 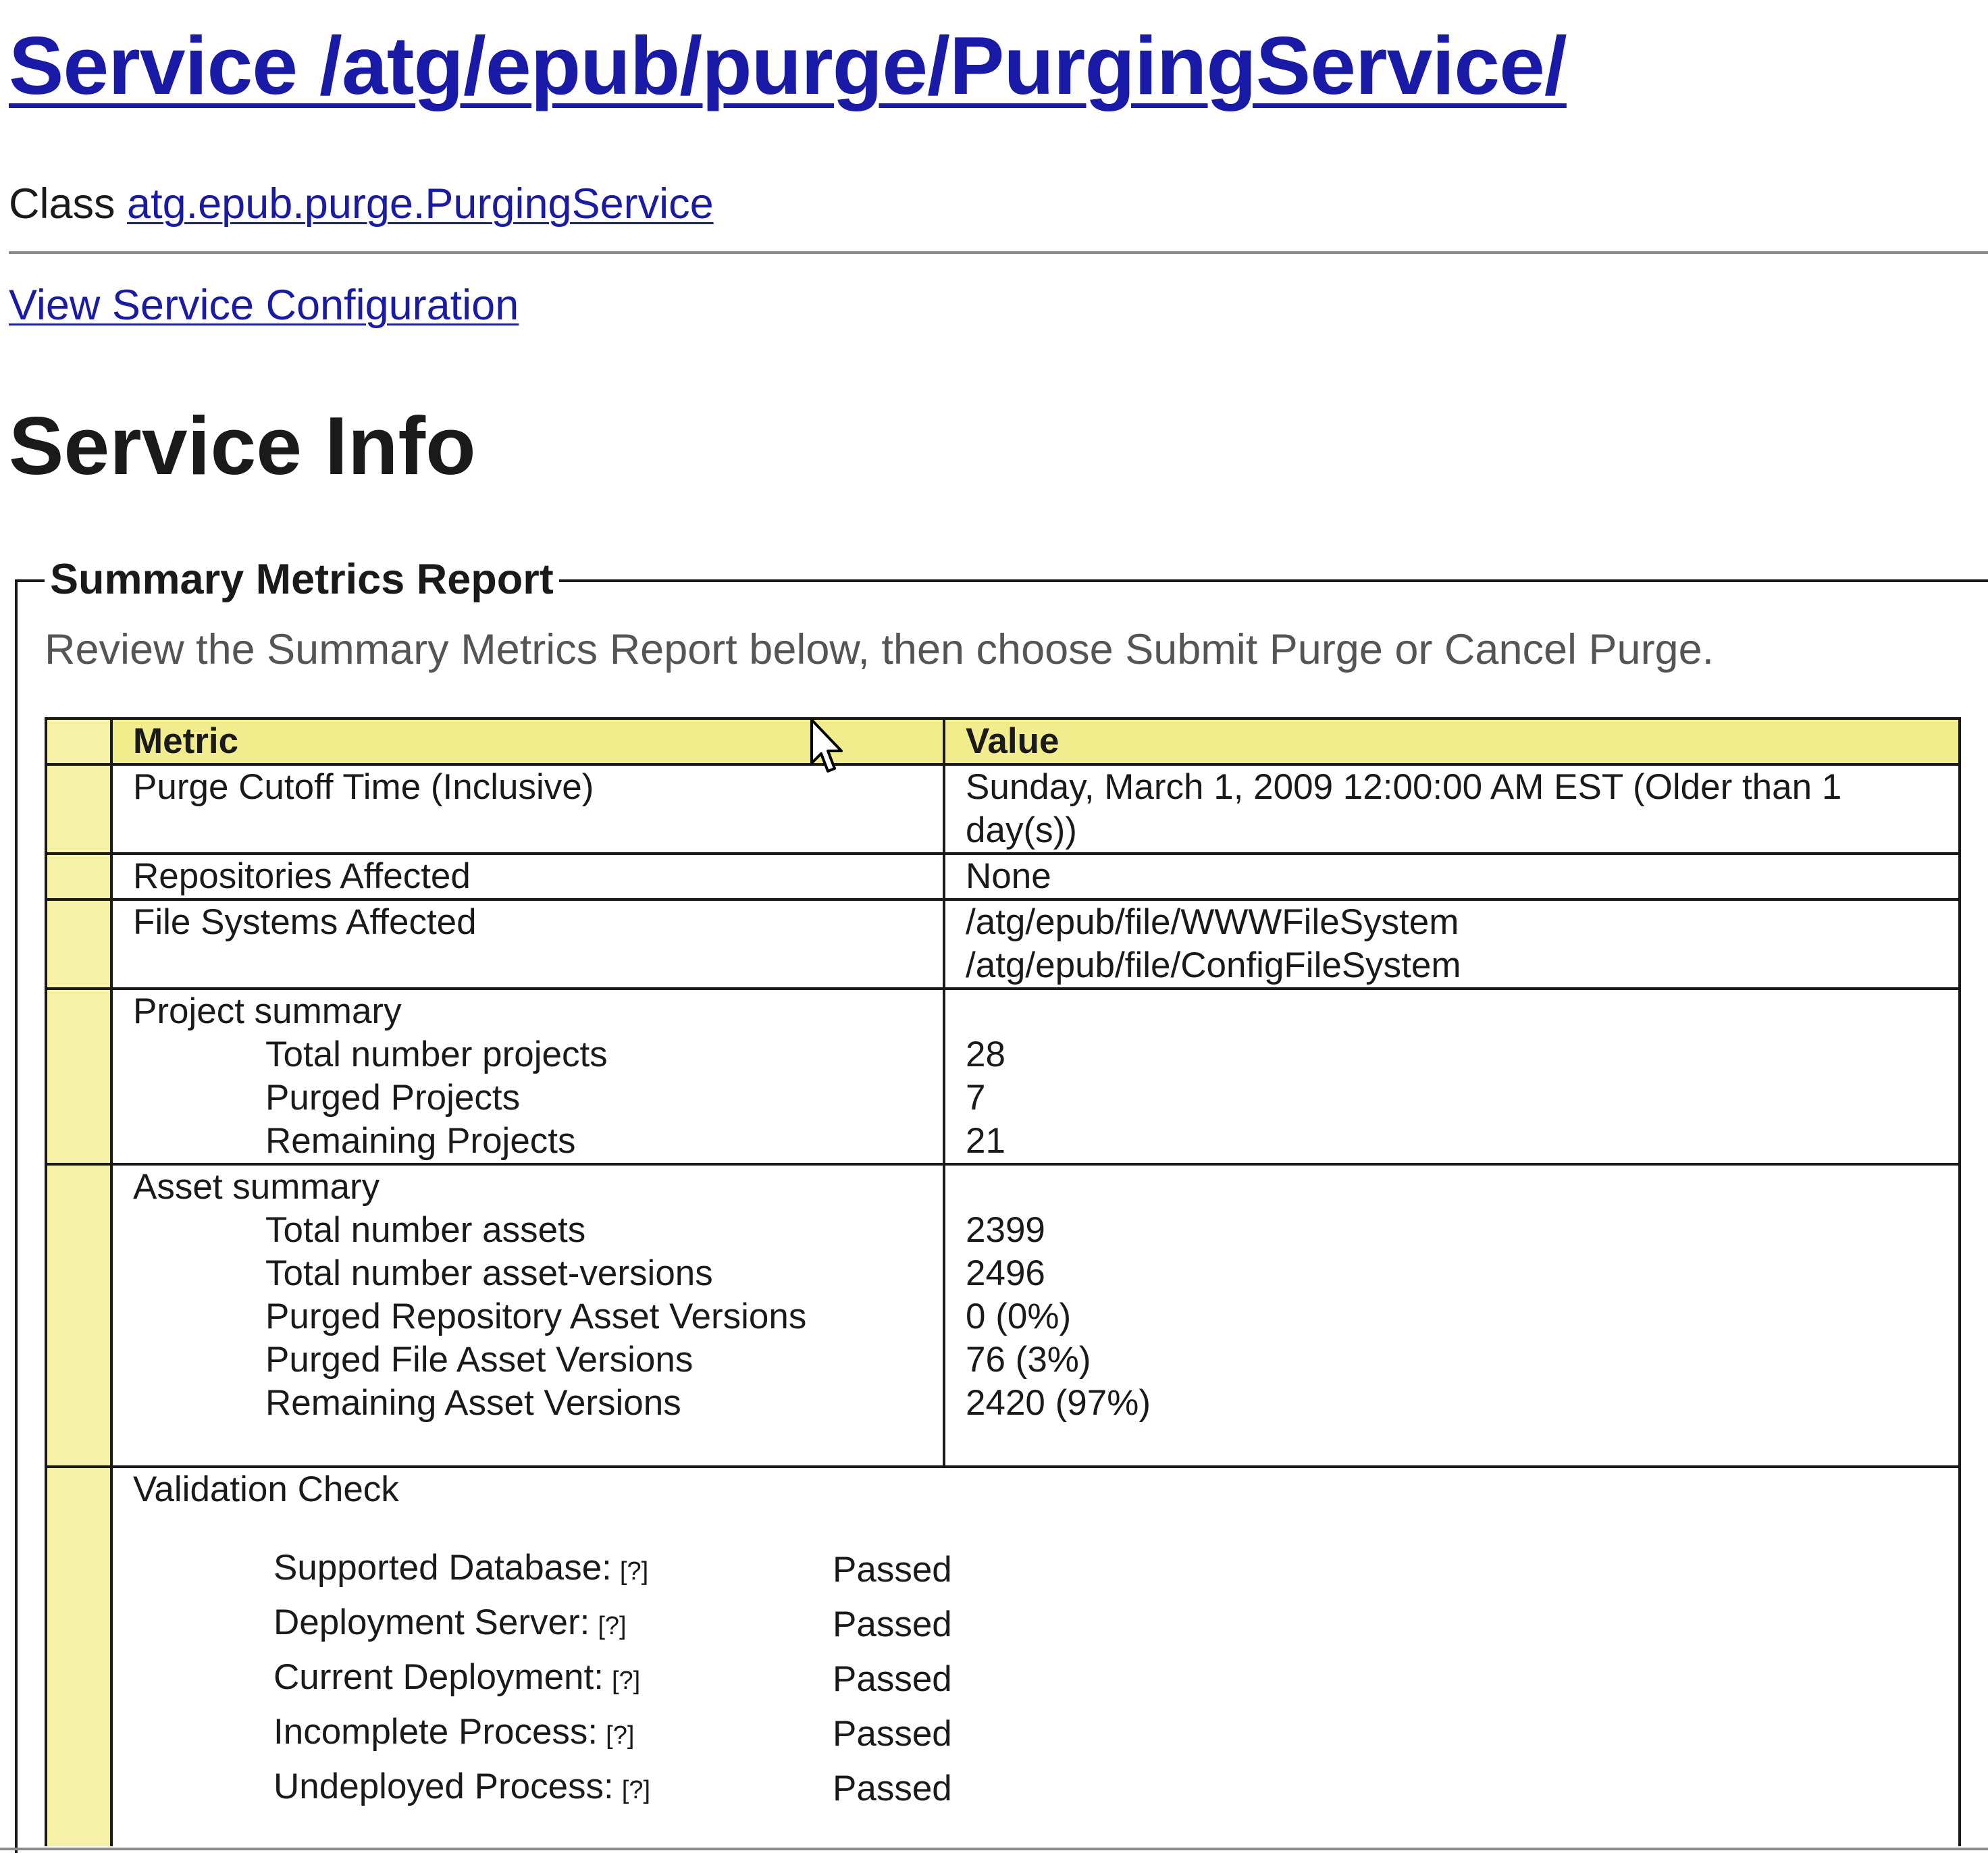 I want to click on validation-label-text: Deployment Server:, so click(x=431, y=1622).